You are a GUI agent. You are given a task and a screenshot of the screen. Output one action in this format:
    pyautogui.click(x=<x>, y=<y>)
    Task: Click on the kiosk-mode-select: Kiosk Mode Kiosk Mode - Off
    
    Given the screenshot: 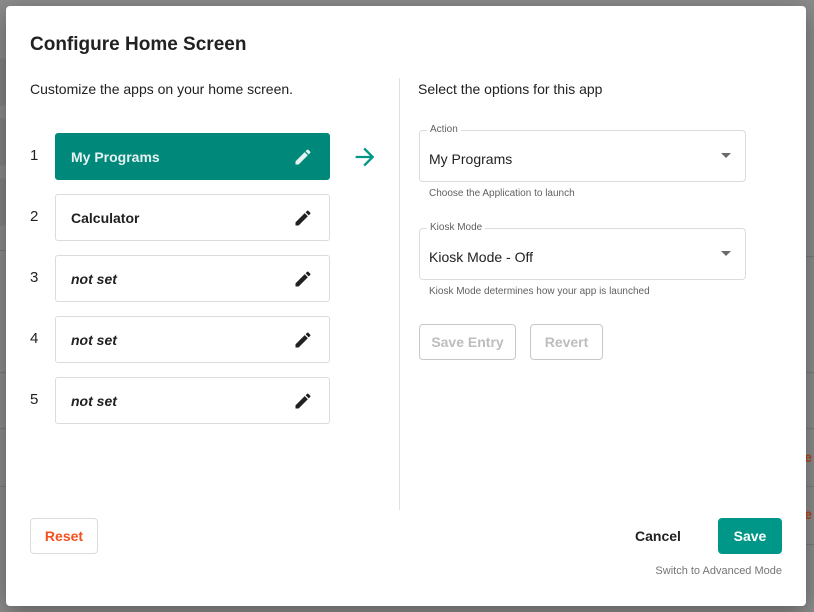 What is the action you would take?
    pyautogui.click(x=582, y=251)
    